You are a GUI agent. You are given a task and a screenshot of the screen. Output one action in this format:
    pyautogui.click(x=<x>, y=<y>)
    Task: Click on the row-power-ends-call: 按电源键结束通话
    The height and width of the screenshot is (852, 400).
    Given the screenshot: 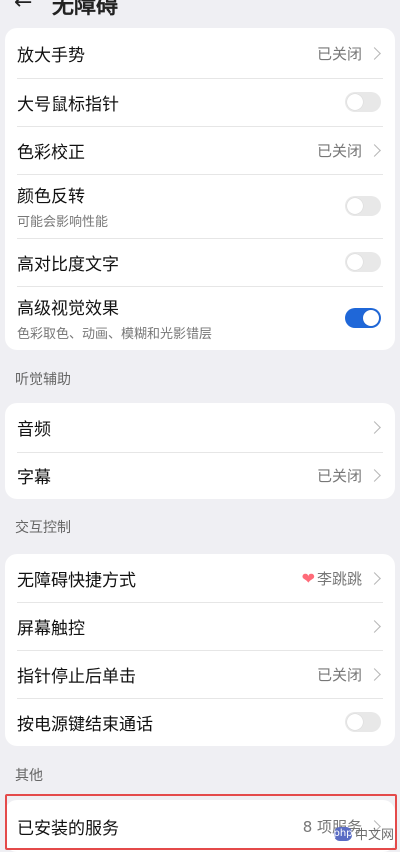 What is the action you would take?
    pyautogui.click(x=200, y=722)
    